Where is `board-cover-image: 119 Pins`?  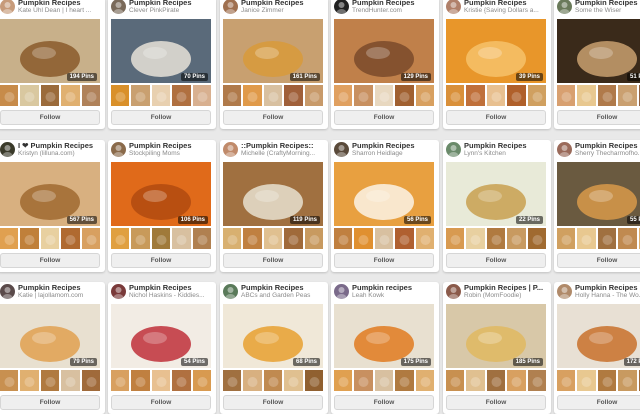
board-cover-image: 119 Pins is located at coordinates (273, 194).